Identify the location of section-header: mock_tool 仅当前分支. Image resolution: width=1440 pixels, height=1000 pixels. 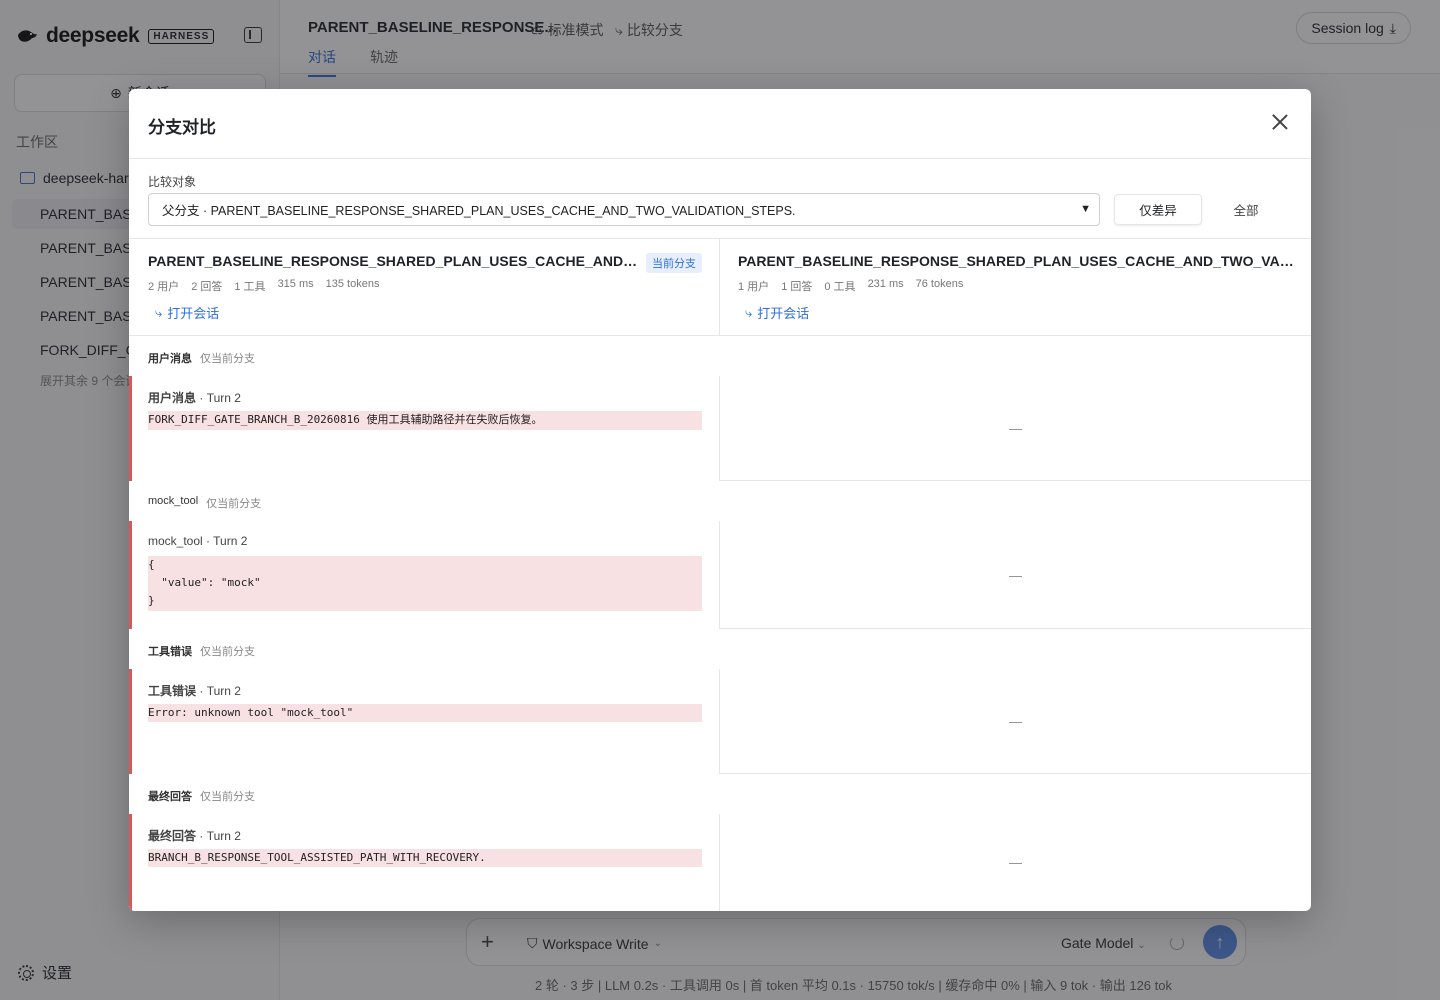
(204, 503).